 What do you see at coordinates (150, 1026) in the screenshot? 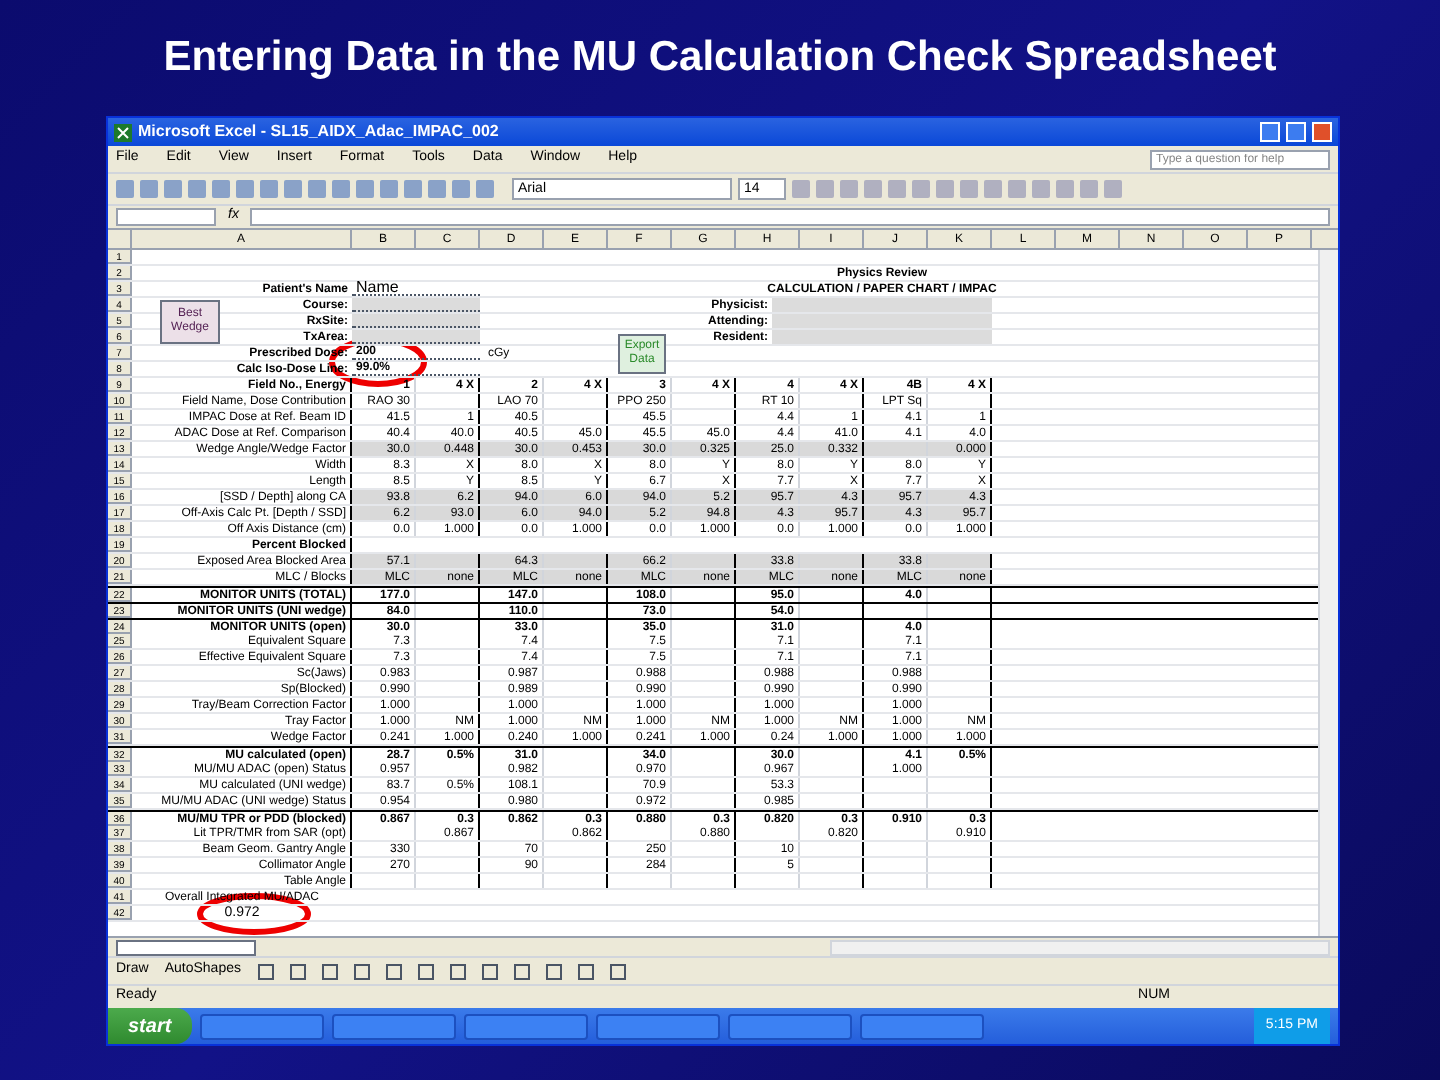
I see `start-button: start` at bounding box center [150, 1026].